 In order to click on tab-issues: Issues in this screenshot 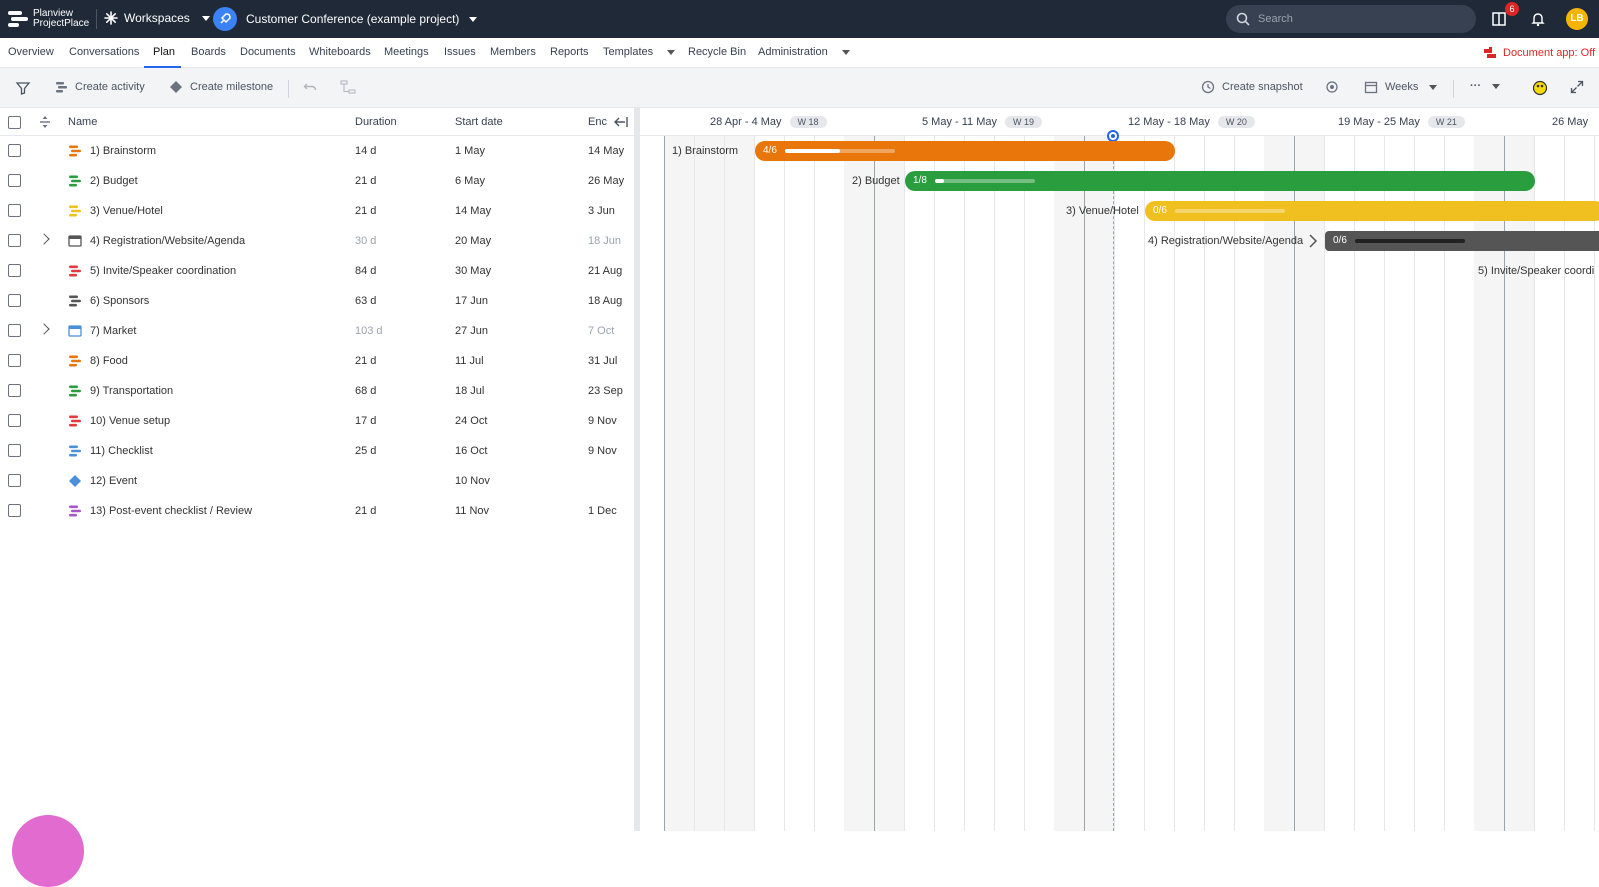, I will do `click(460, 52)`.